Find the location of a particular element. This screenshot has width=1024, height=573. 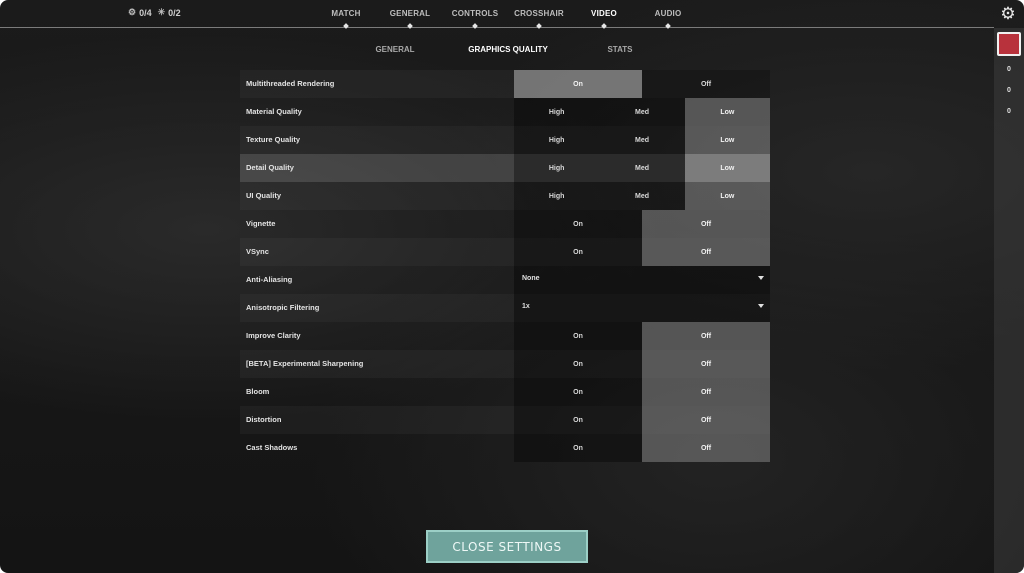

setting-label: VSync is located at coordinates (257, 251).